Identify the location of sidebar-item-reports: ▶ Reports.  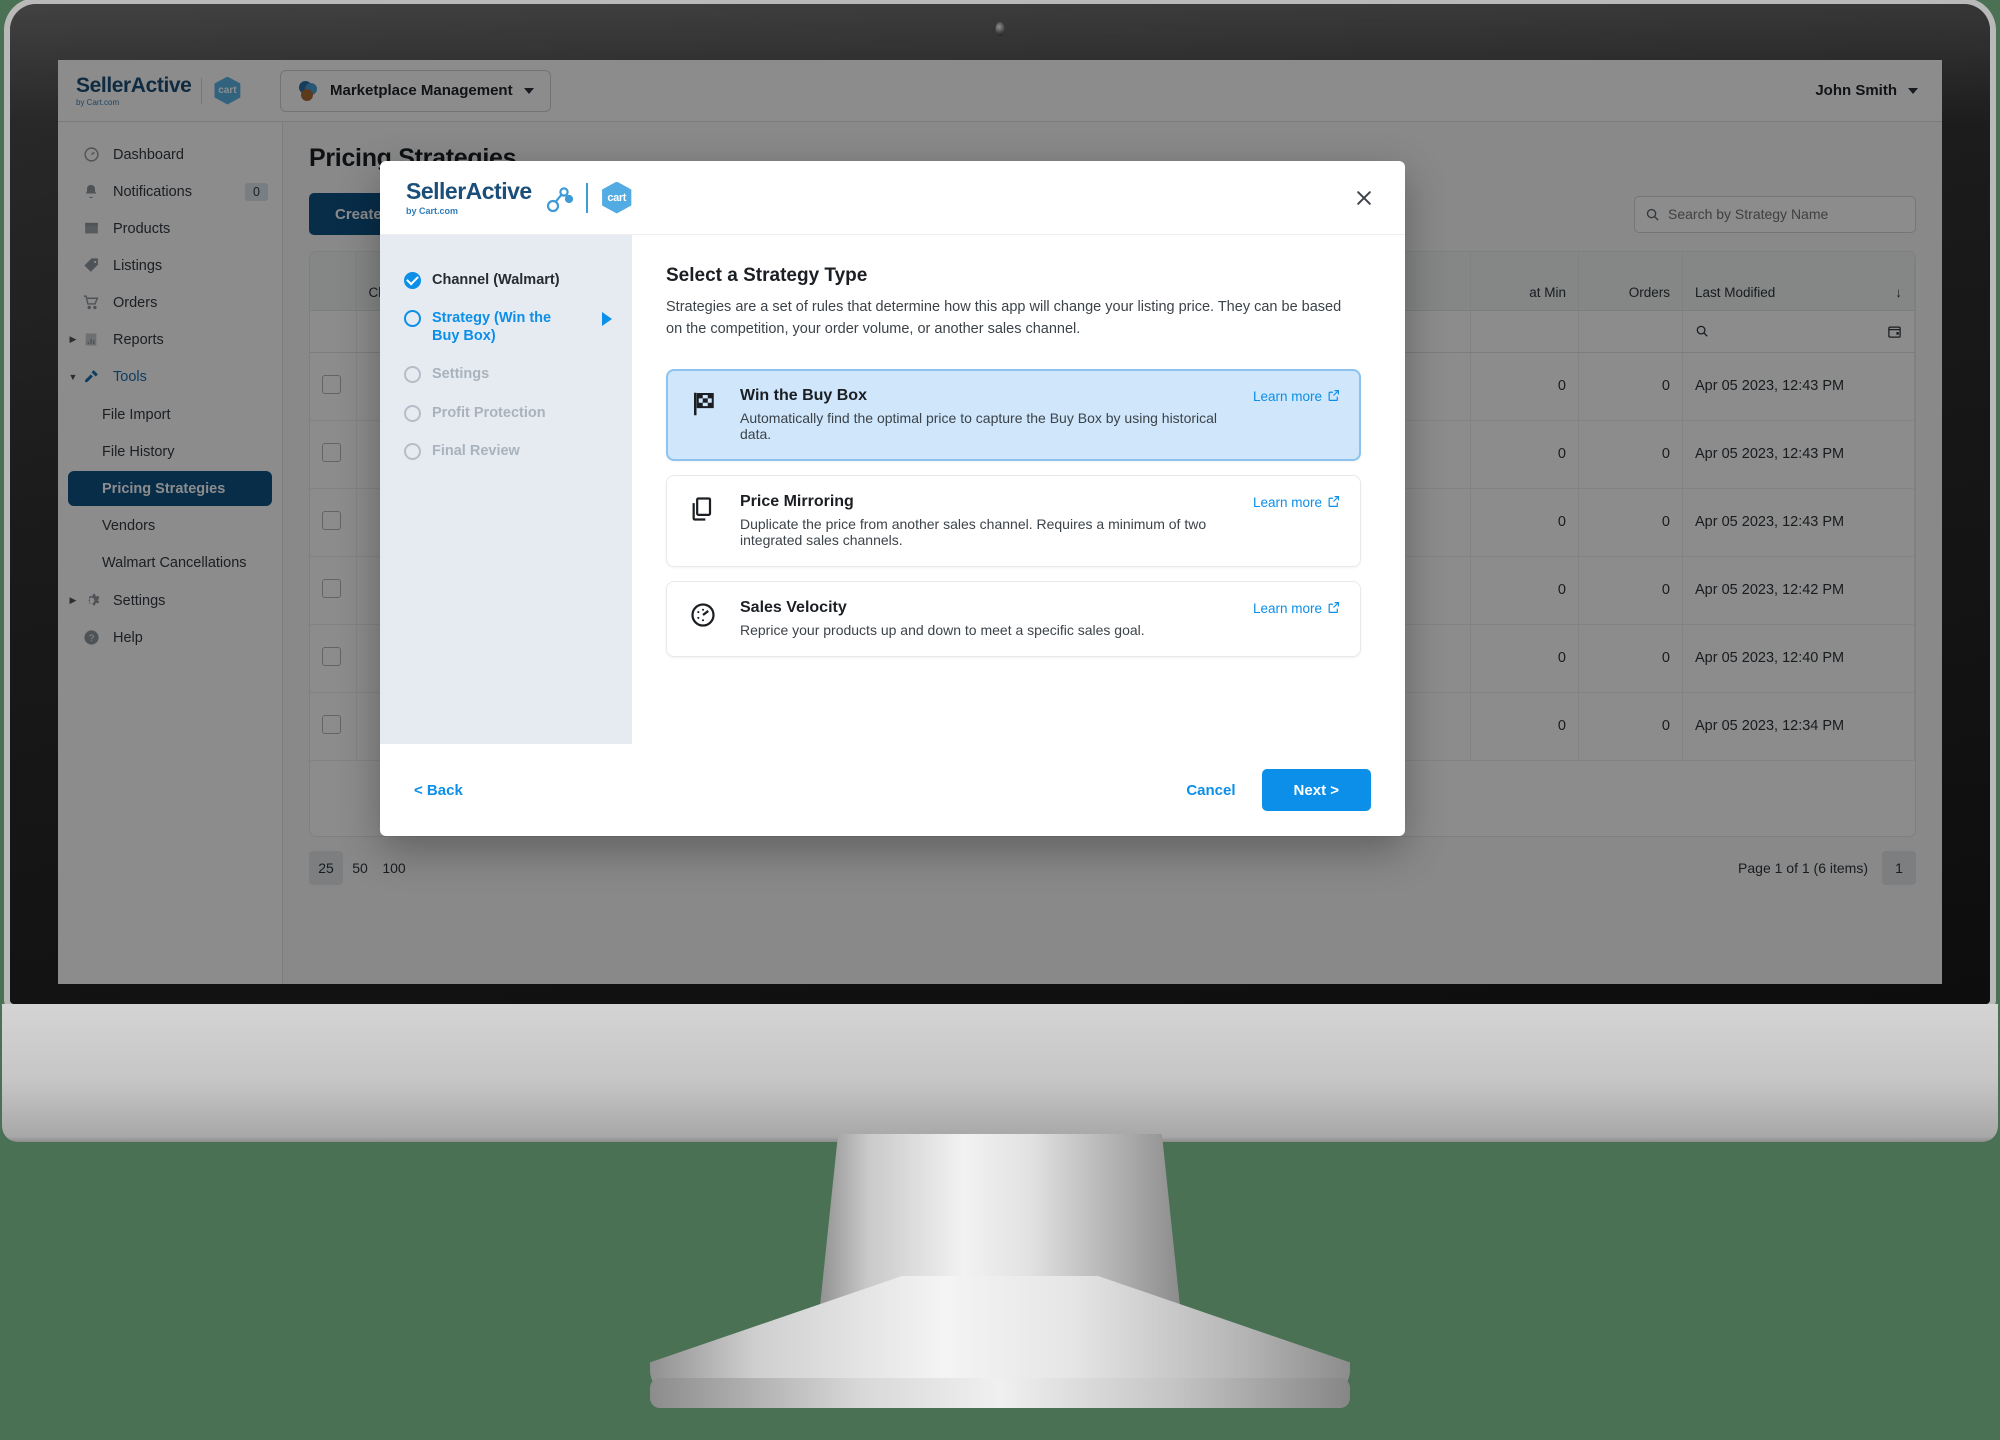
(170, 339).